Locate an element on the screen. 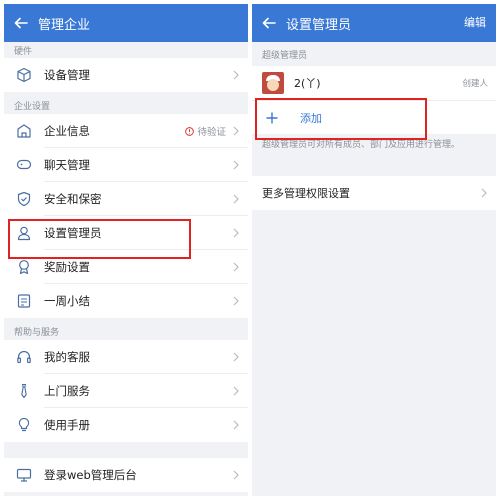  menu-item-user-manual: 使用手册 is located at coordinates (126, 425).